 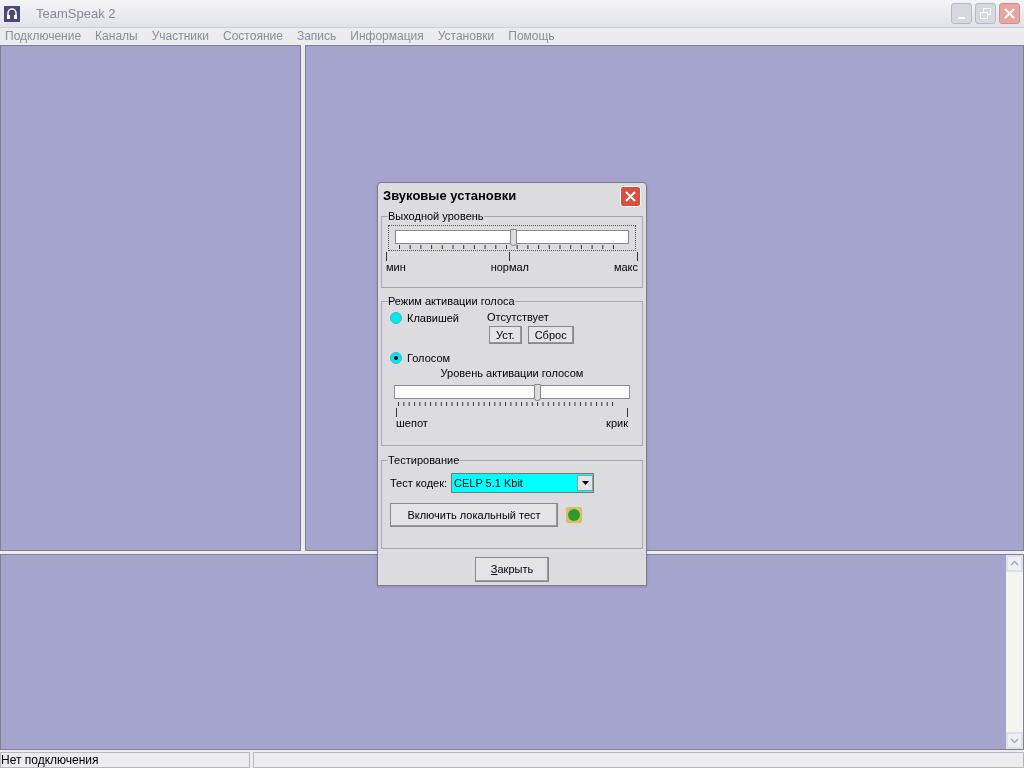 What do you see at coordinates (419, 483) in the screenshot?
I see `field-label: Тест кодек:` at bounding box center [419, 483].